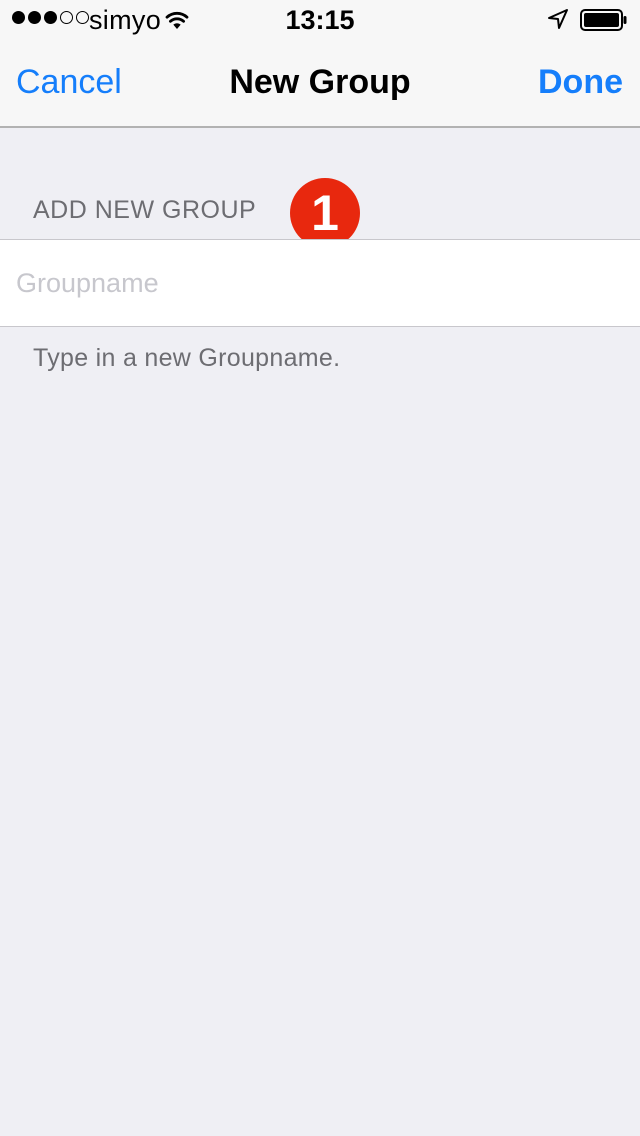 This screenshot has height=1136, width=640. I want to click on groupname-cell, so click(320, 283).